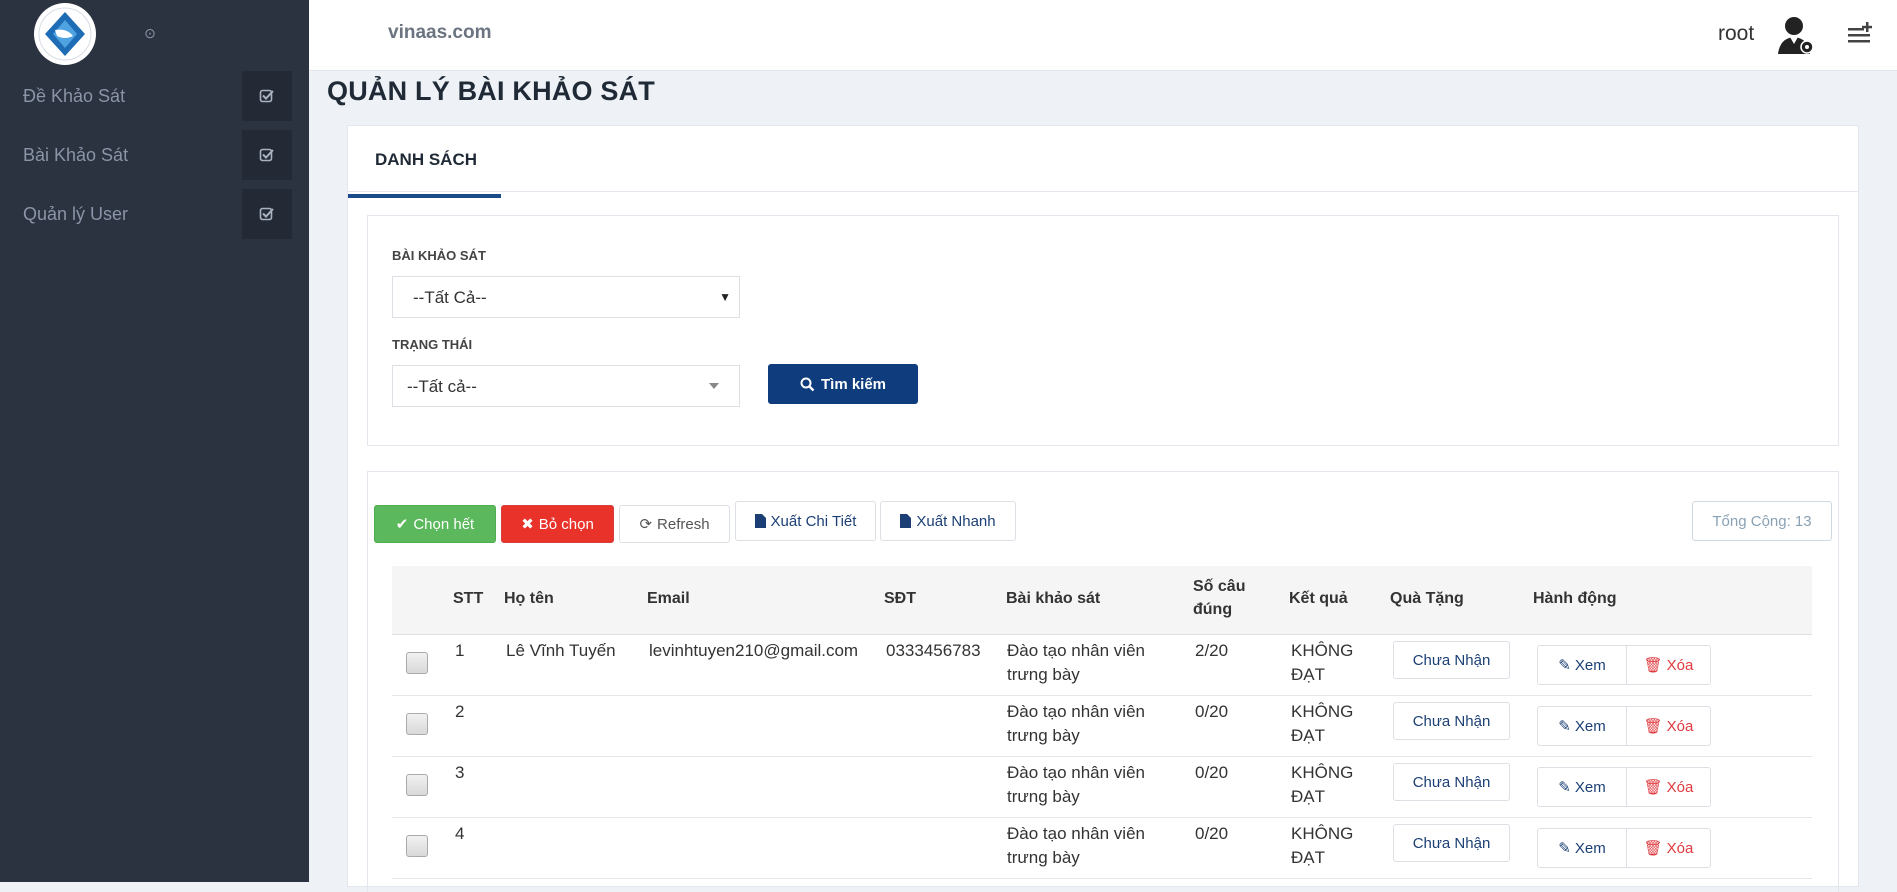 Image resolution: width=1897 pixels, height=892 pixels. What do you see at coordinates (956, 521) in the screenshot?
I see `export-quick-label: Xuất Nhanh` at bounding box center [956, 521].